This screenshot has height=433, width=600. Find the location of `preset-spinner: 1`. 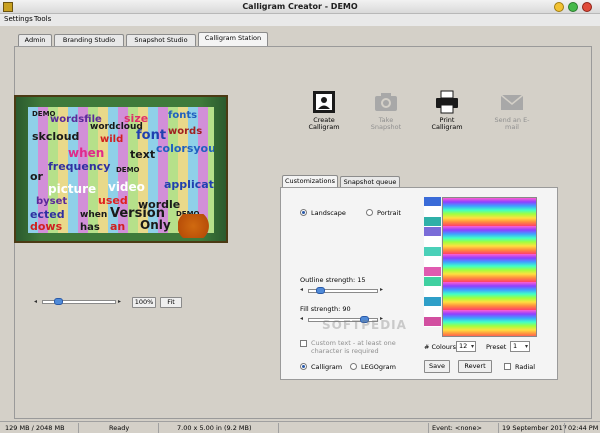

preset-spinner: 1 is located at coordinates (520, 346).